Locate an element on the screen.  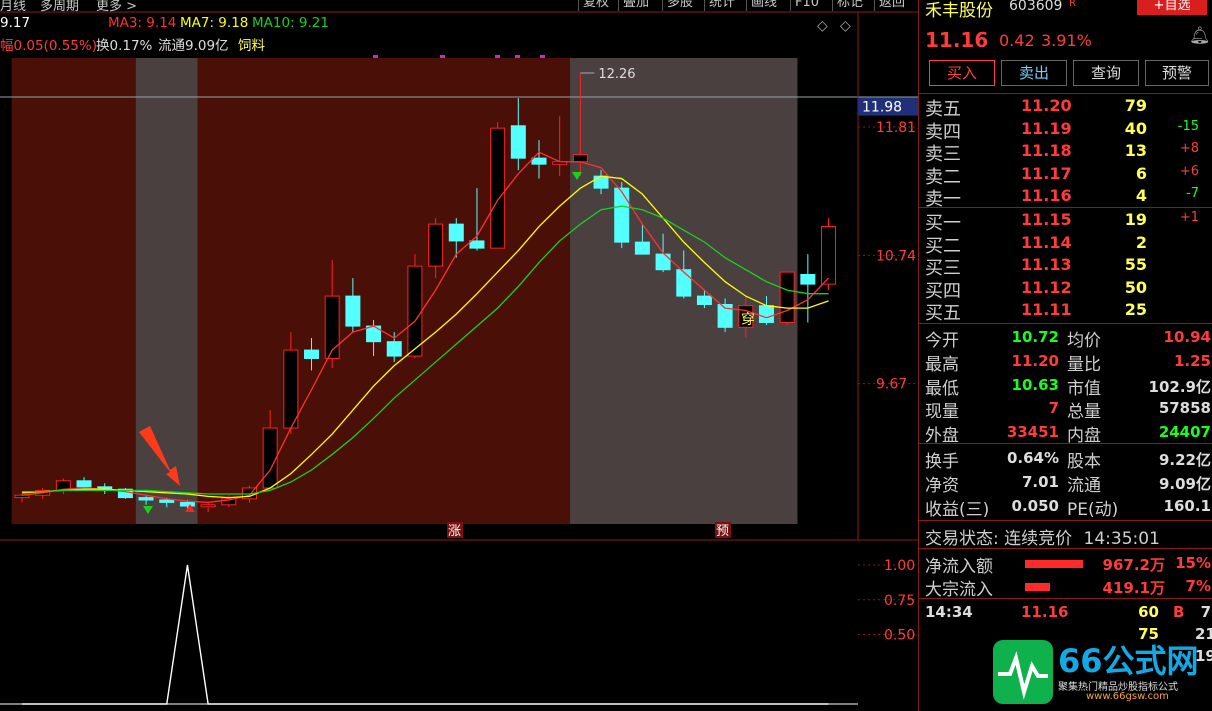
quote-label: 量比 is located at coordinates (1084, 364).